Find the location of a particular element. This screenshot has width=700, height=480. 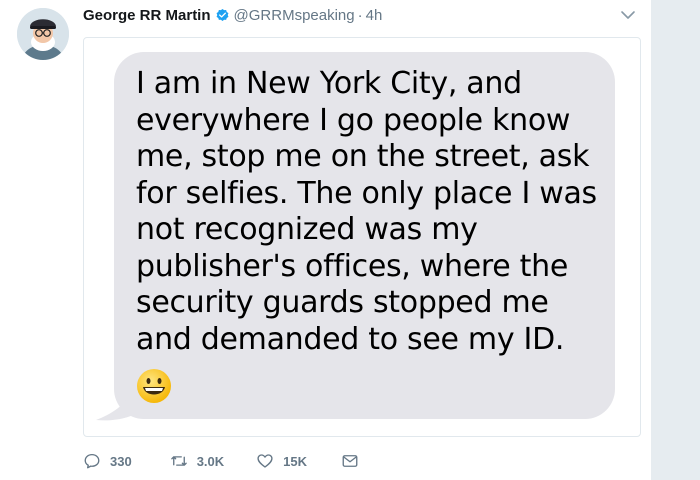

tweet-timestamp: 4h is located at coordinates (374, 15).